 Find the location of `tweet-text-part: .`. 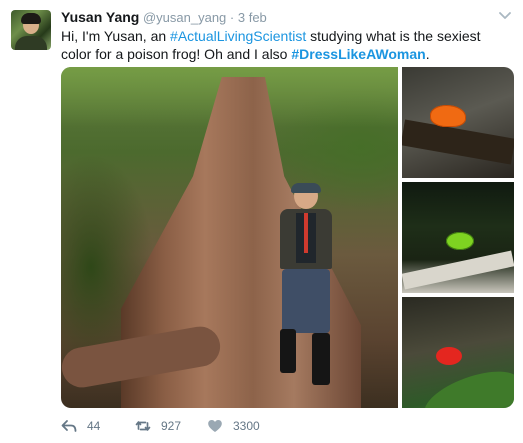

tweet-text-part: . is located at coordinates (427, 54).